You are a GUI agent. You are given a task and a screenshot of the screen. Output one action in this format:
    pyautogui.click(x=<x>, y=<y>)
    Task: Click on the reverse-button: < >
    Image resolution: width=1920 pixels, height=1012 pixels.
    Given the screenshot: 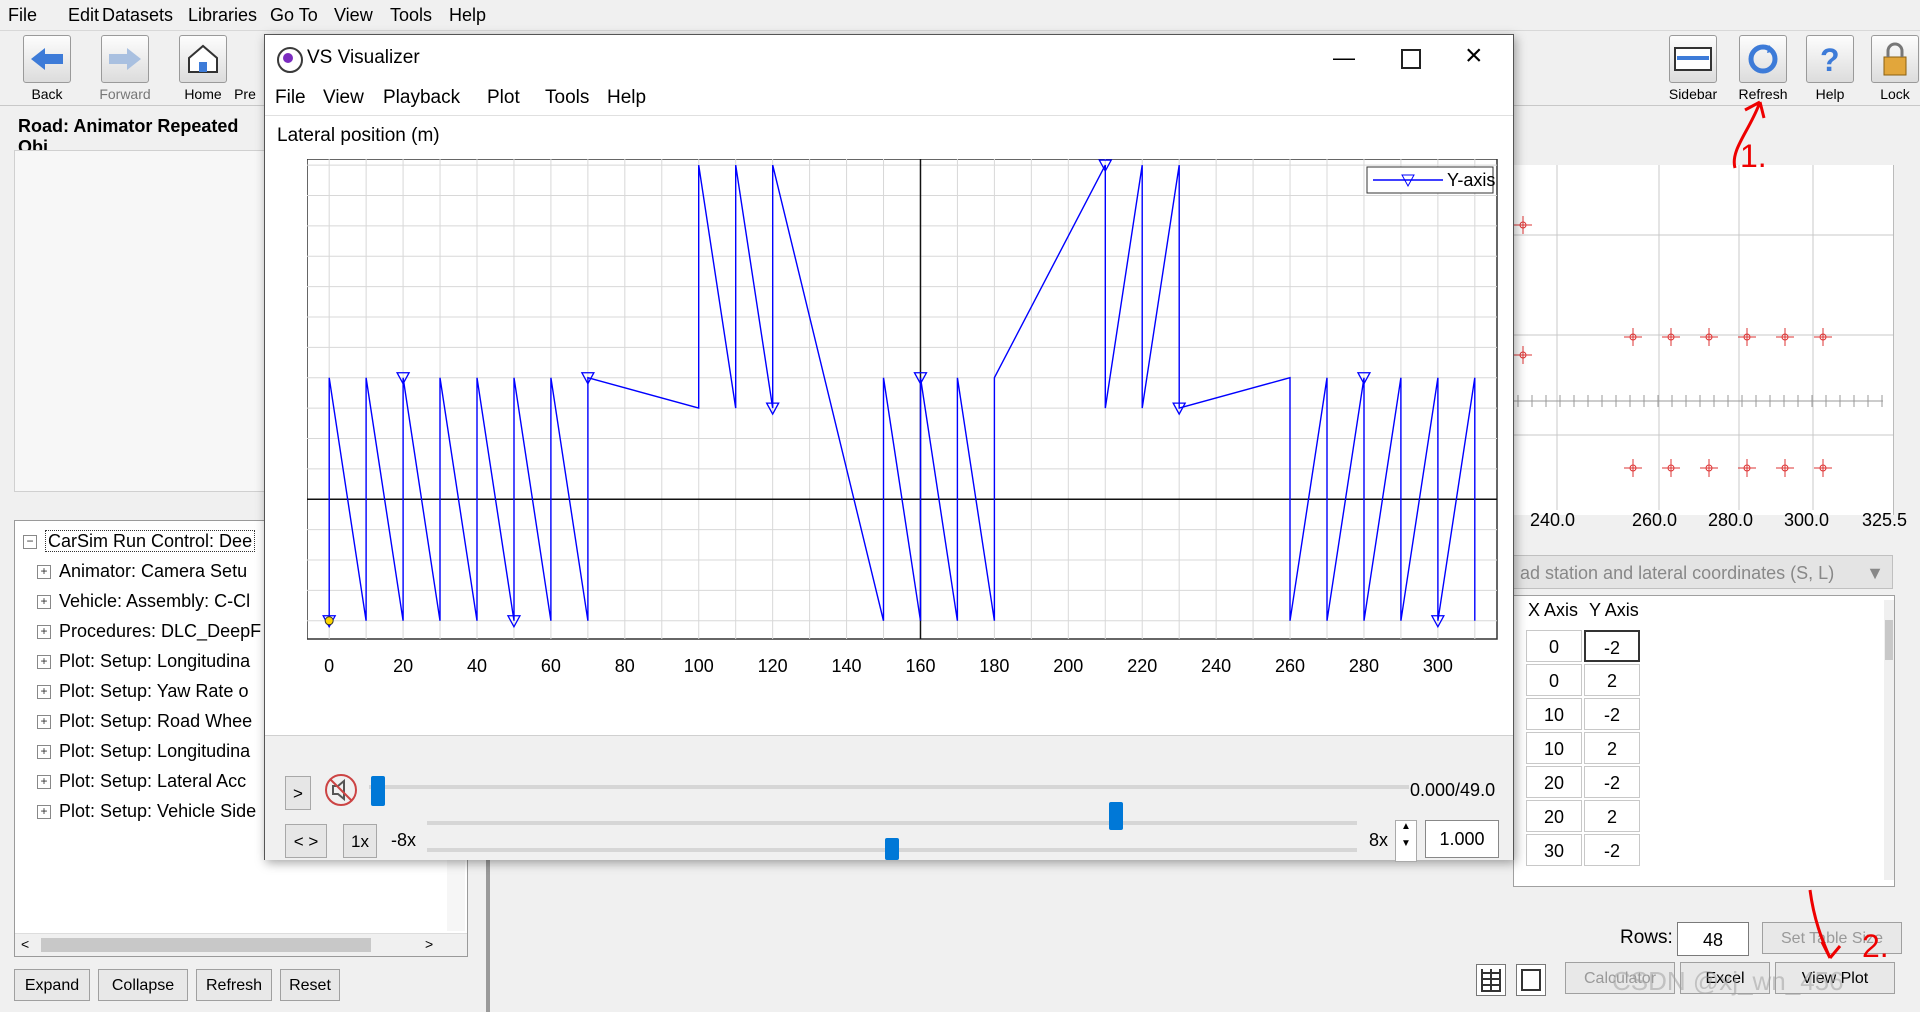 What is the action you would take?
    pyautogui.click(x=306, y=841)
    